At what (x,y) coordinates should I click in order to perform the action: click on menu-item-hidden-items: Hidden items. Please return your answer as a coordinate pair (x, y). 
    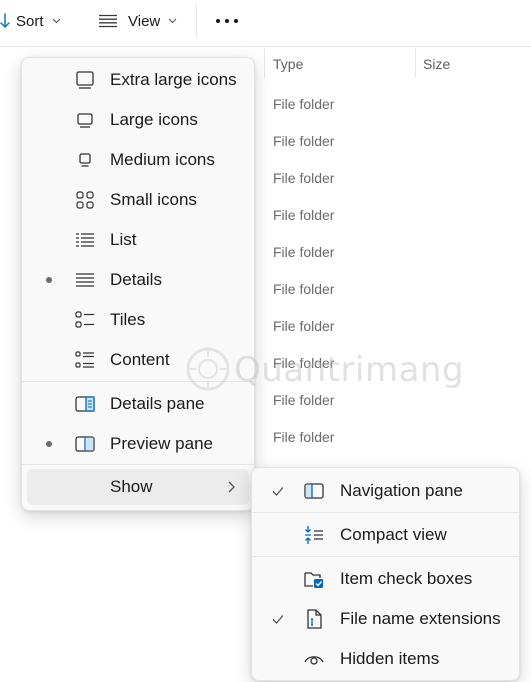
    Looking at the image, I should click on (385, 659).